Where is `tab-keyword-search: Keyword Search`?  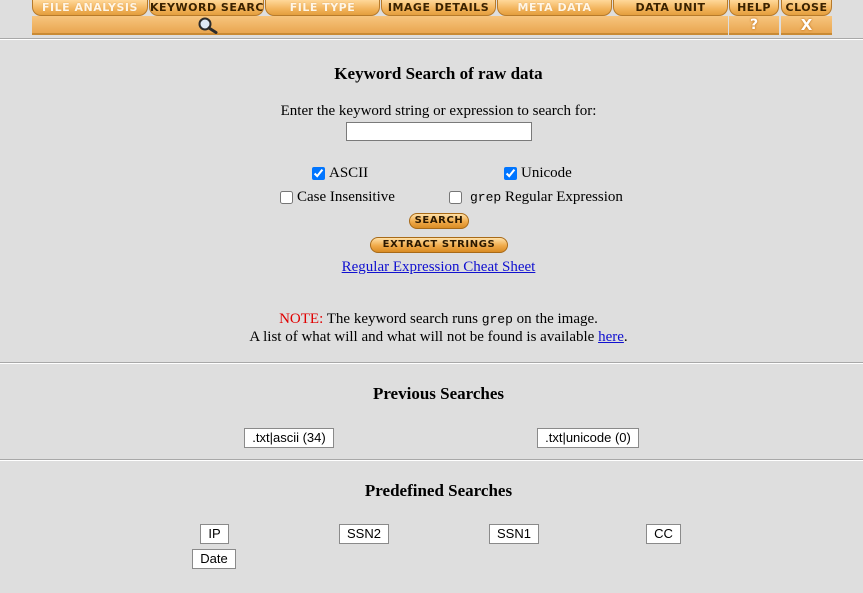
tab-keyword-search: Keyword Search is located at coordinates (206, 8).